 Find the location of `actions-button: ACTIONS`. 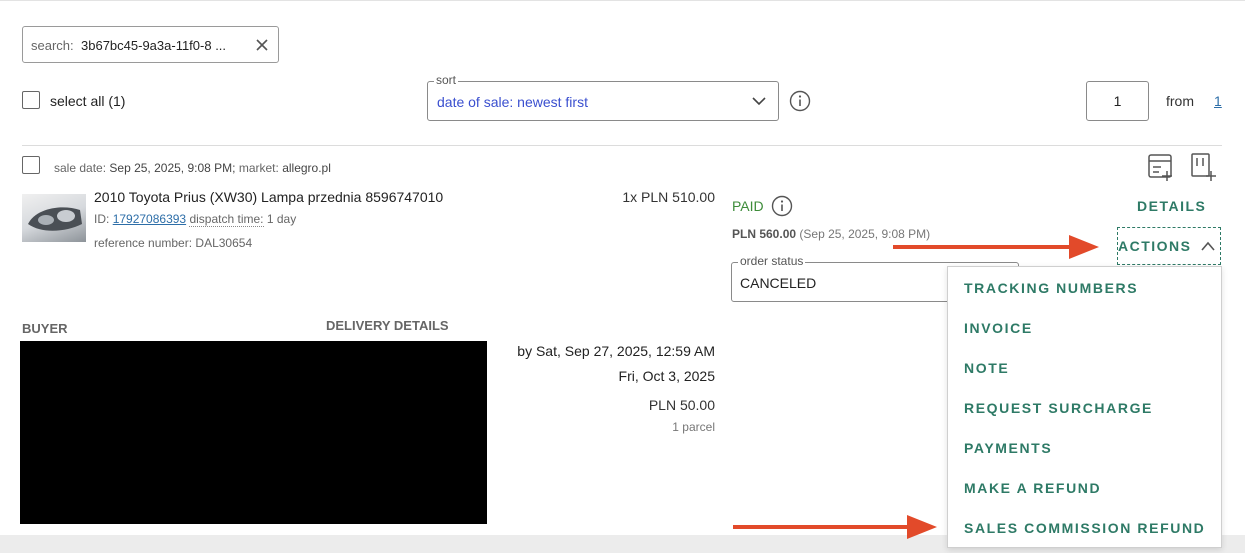

actions-button: ACTIONS is located at coordinates (1169, 246).